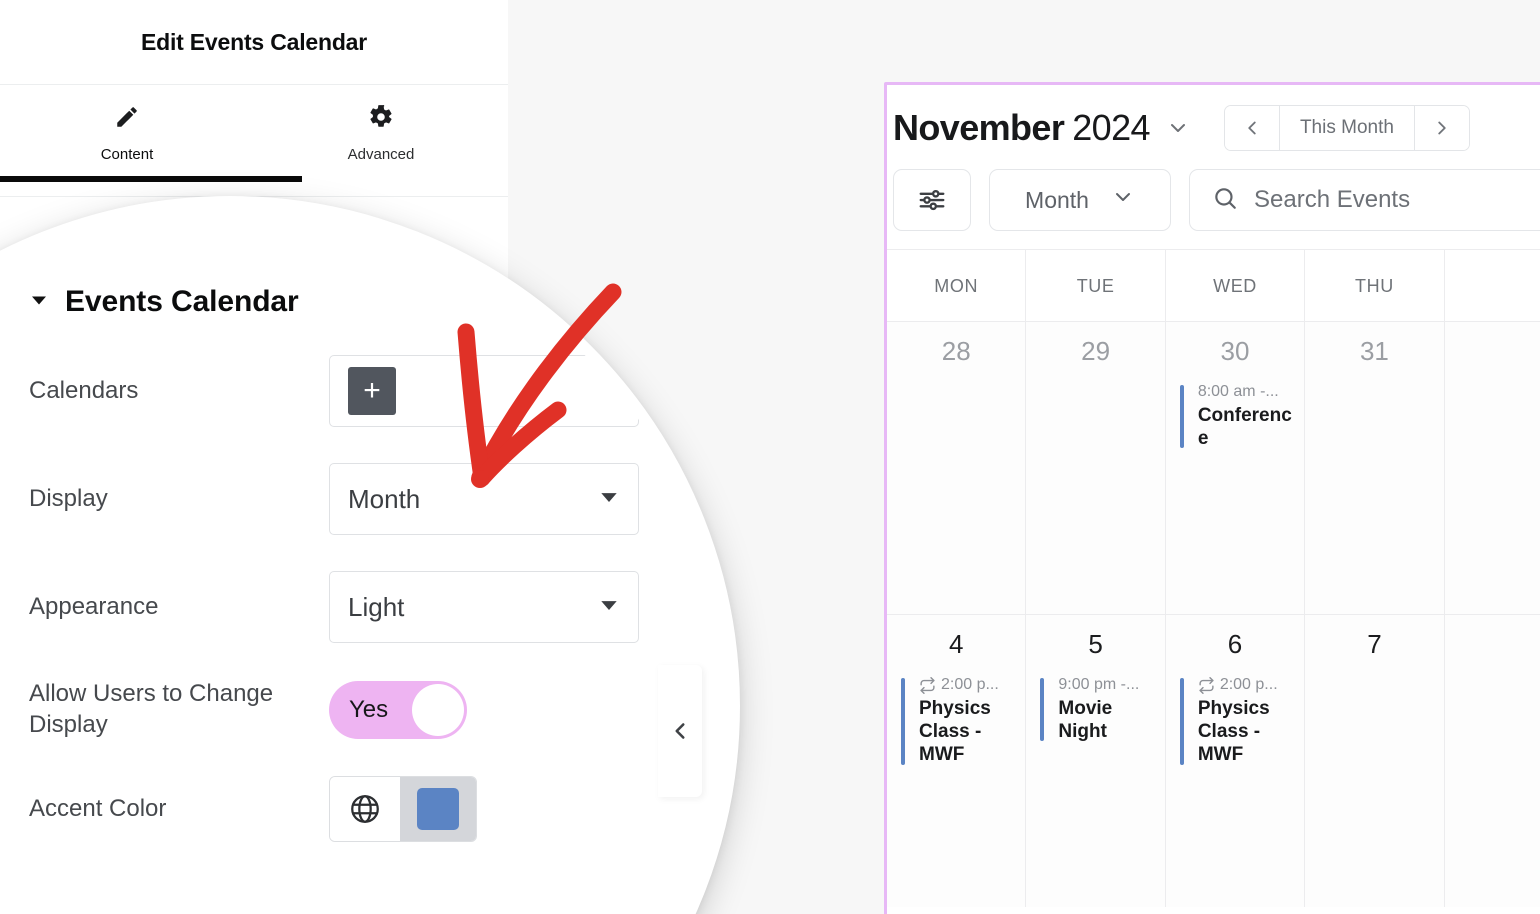 The height and width of the screenshot is (914, 1540). What do you see at coordinates (1374, 644) in the screenshot?
I see `day-number: 7` at bounding box center [1374, 644].